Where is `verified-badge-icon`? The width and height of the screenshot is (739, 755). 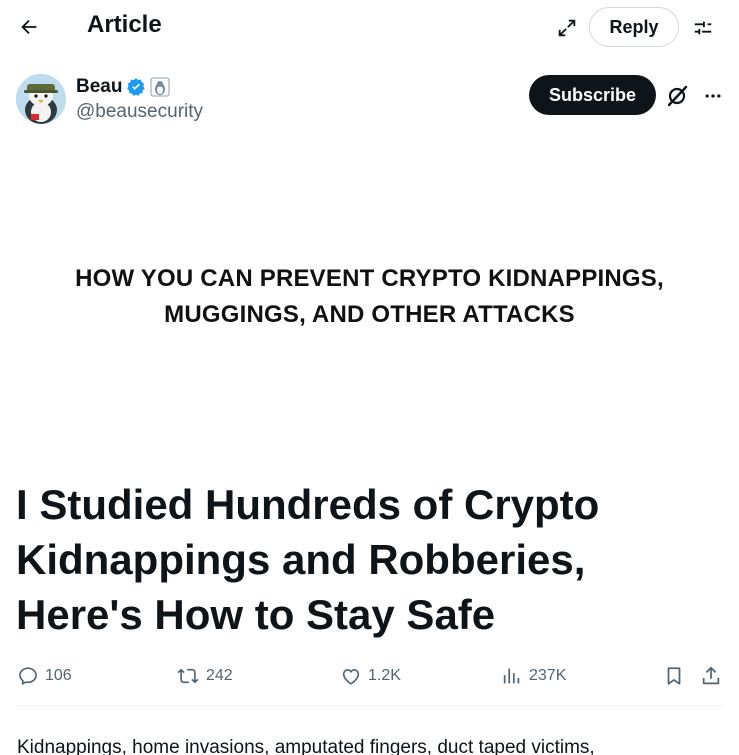
verified-badge-icon is located at coordinates (136, 87).